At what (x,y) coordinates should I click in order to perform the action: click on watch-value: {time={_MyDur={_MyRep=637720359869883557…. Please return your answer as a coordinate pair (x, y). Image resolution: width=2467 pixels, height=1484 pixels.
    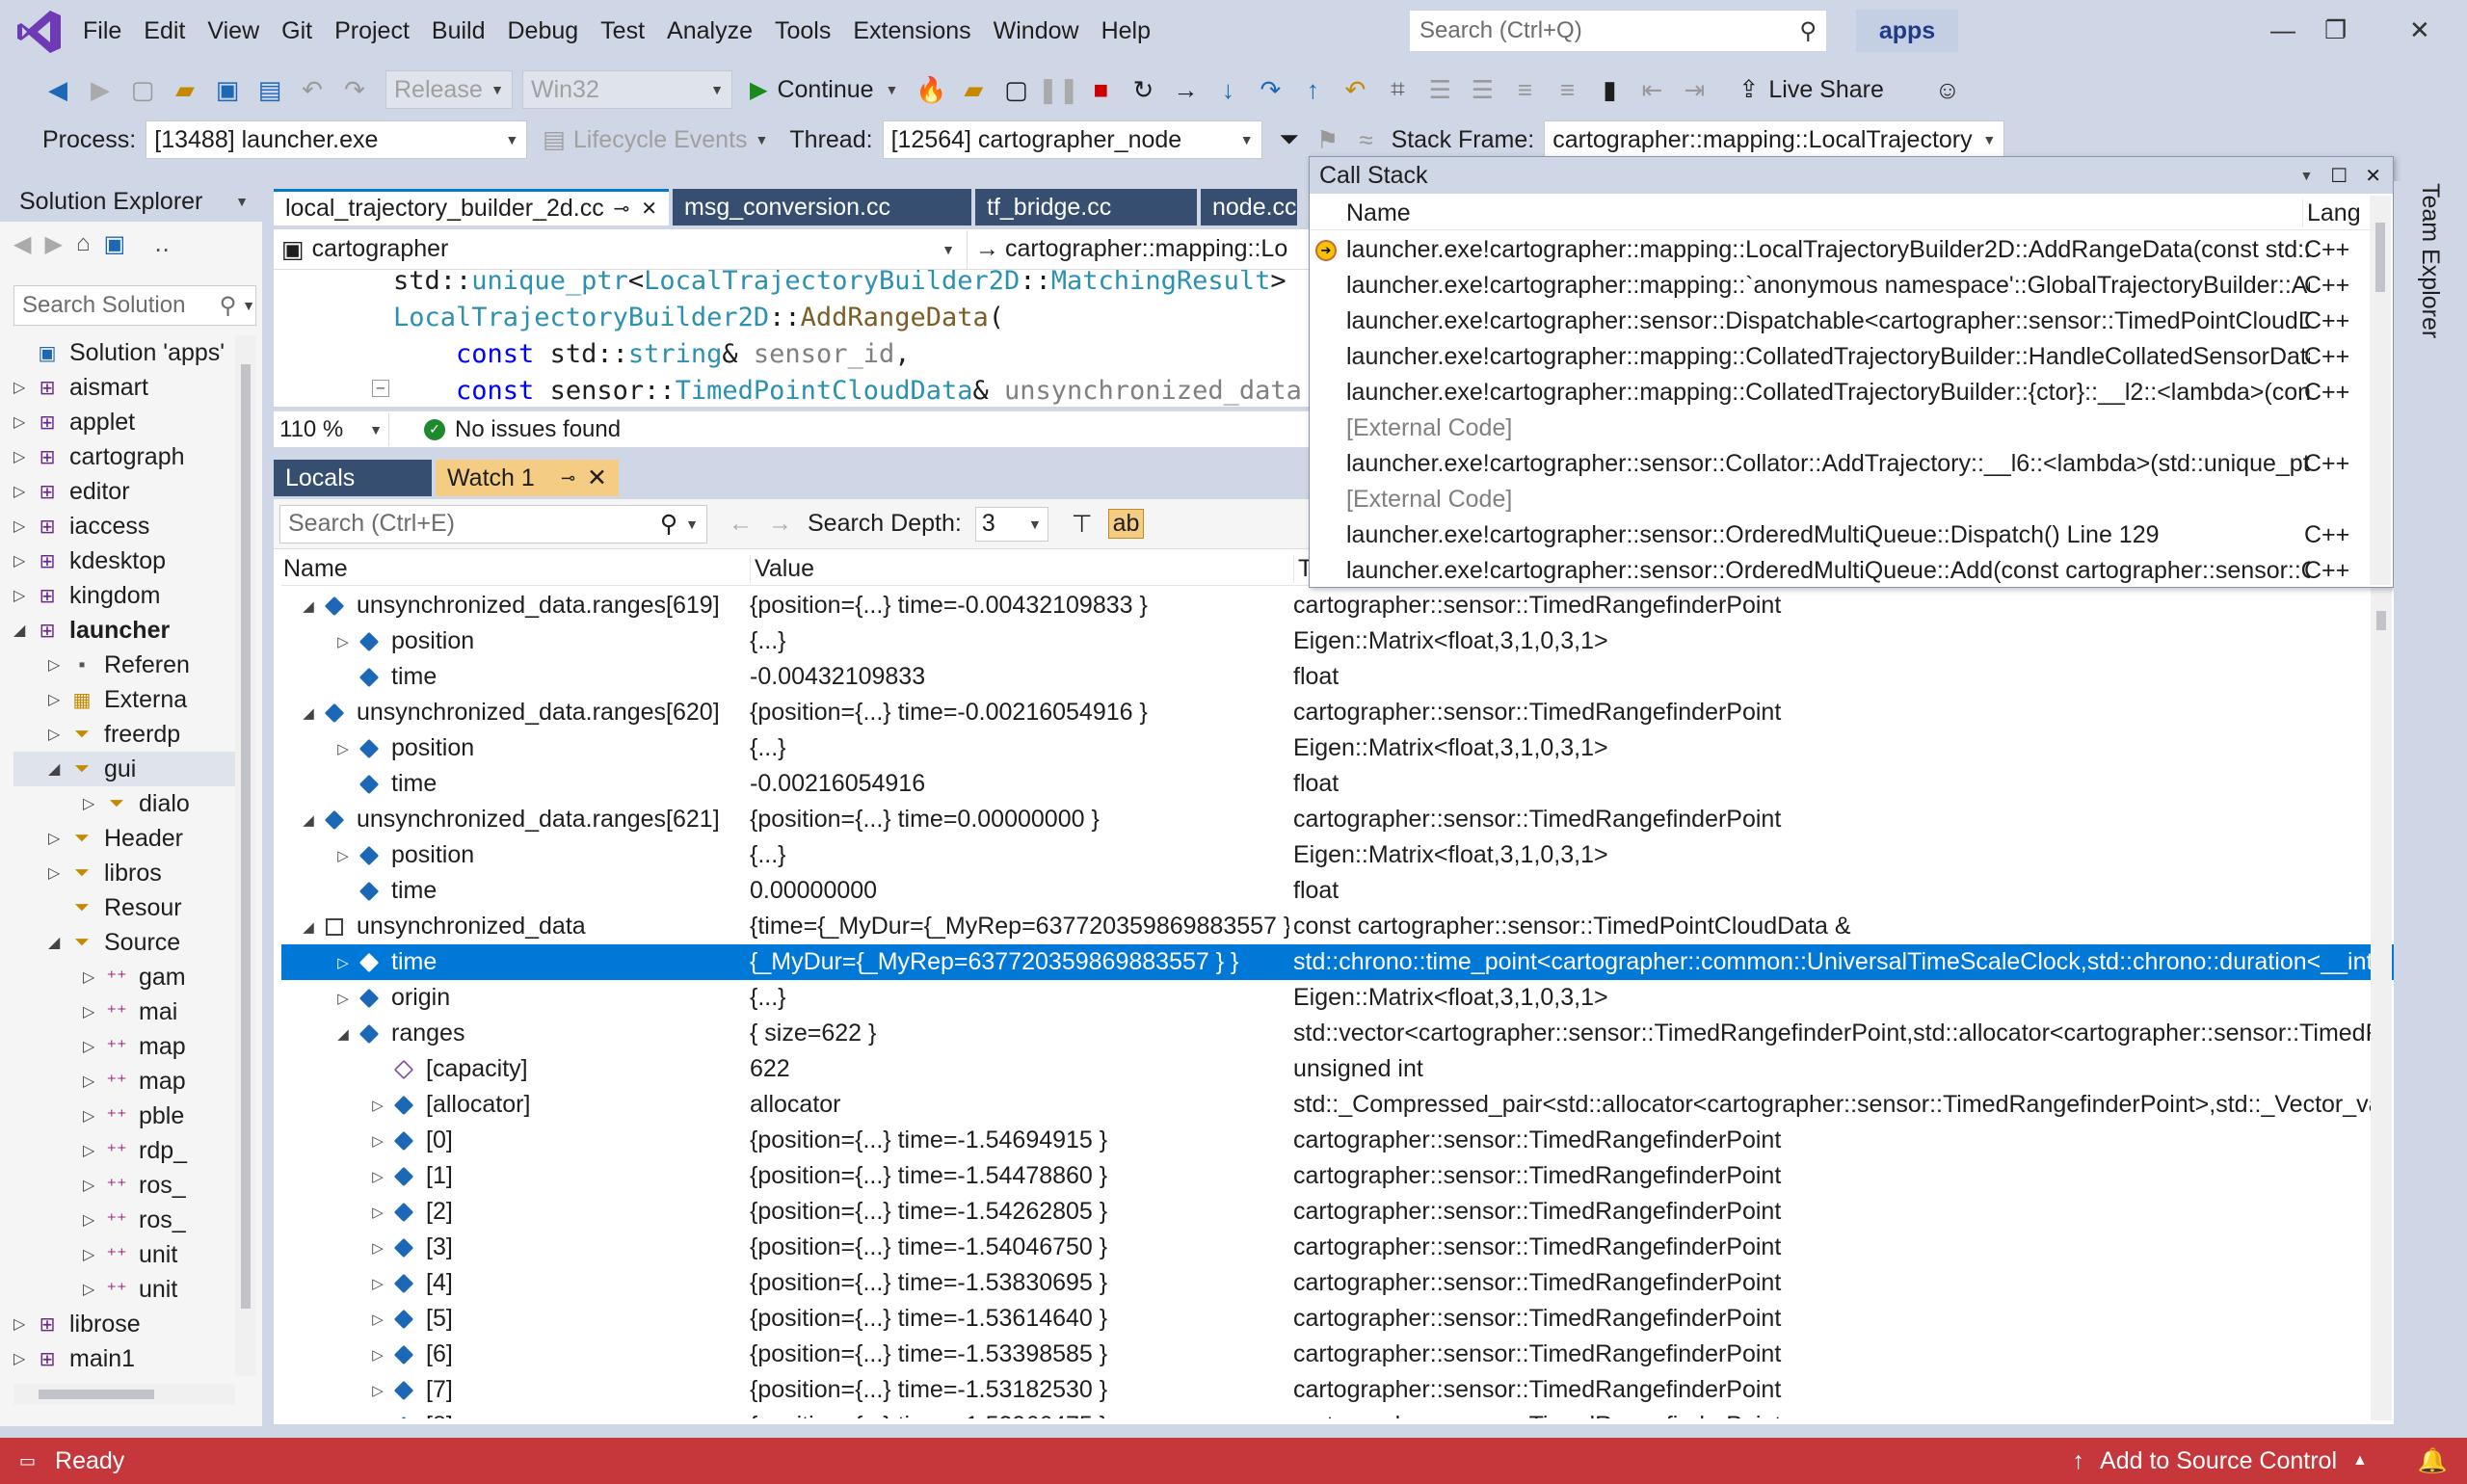
    Looking at the image, I should click on (1019, 926).